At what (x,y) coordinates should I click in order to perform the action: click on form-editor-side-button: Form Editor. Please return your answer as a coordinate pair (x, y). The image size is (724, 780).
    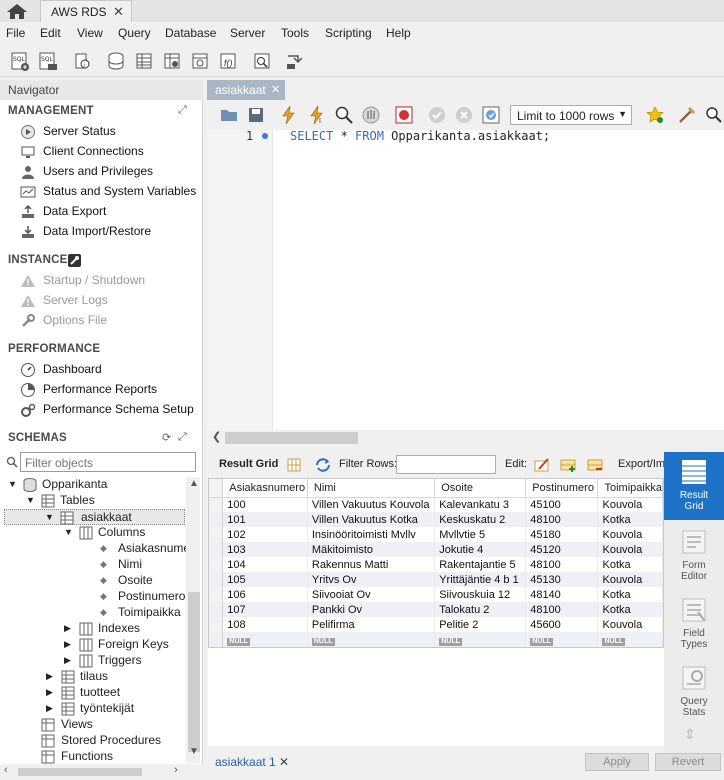
    Looking at the image, I should click on (694, 555).